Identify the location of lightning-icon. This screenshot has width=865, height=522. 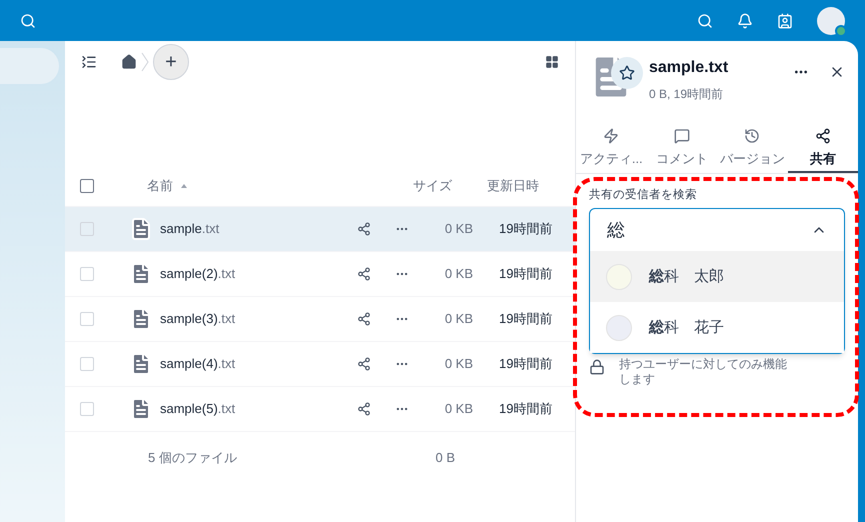
(611, 136).